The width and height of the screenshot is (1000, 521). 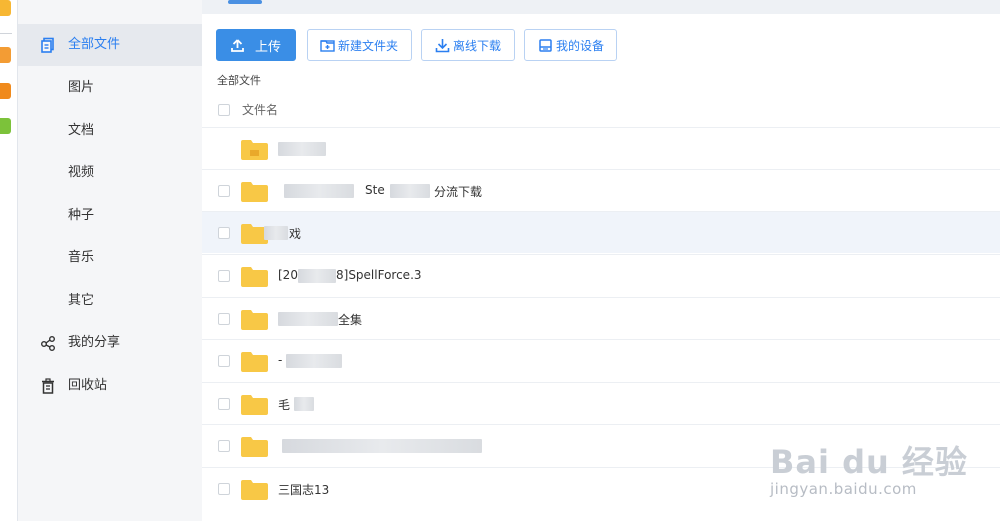 What do you see at coordinates (288, 275) in the screenshot?
I see `file-name: [20` at bounding box center [288, 275].